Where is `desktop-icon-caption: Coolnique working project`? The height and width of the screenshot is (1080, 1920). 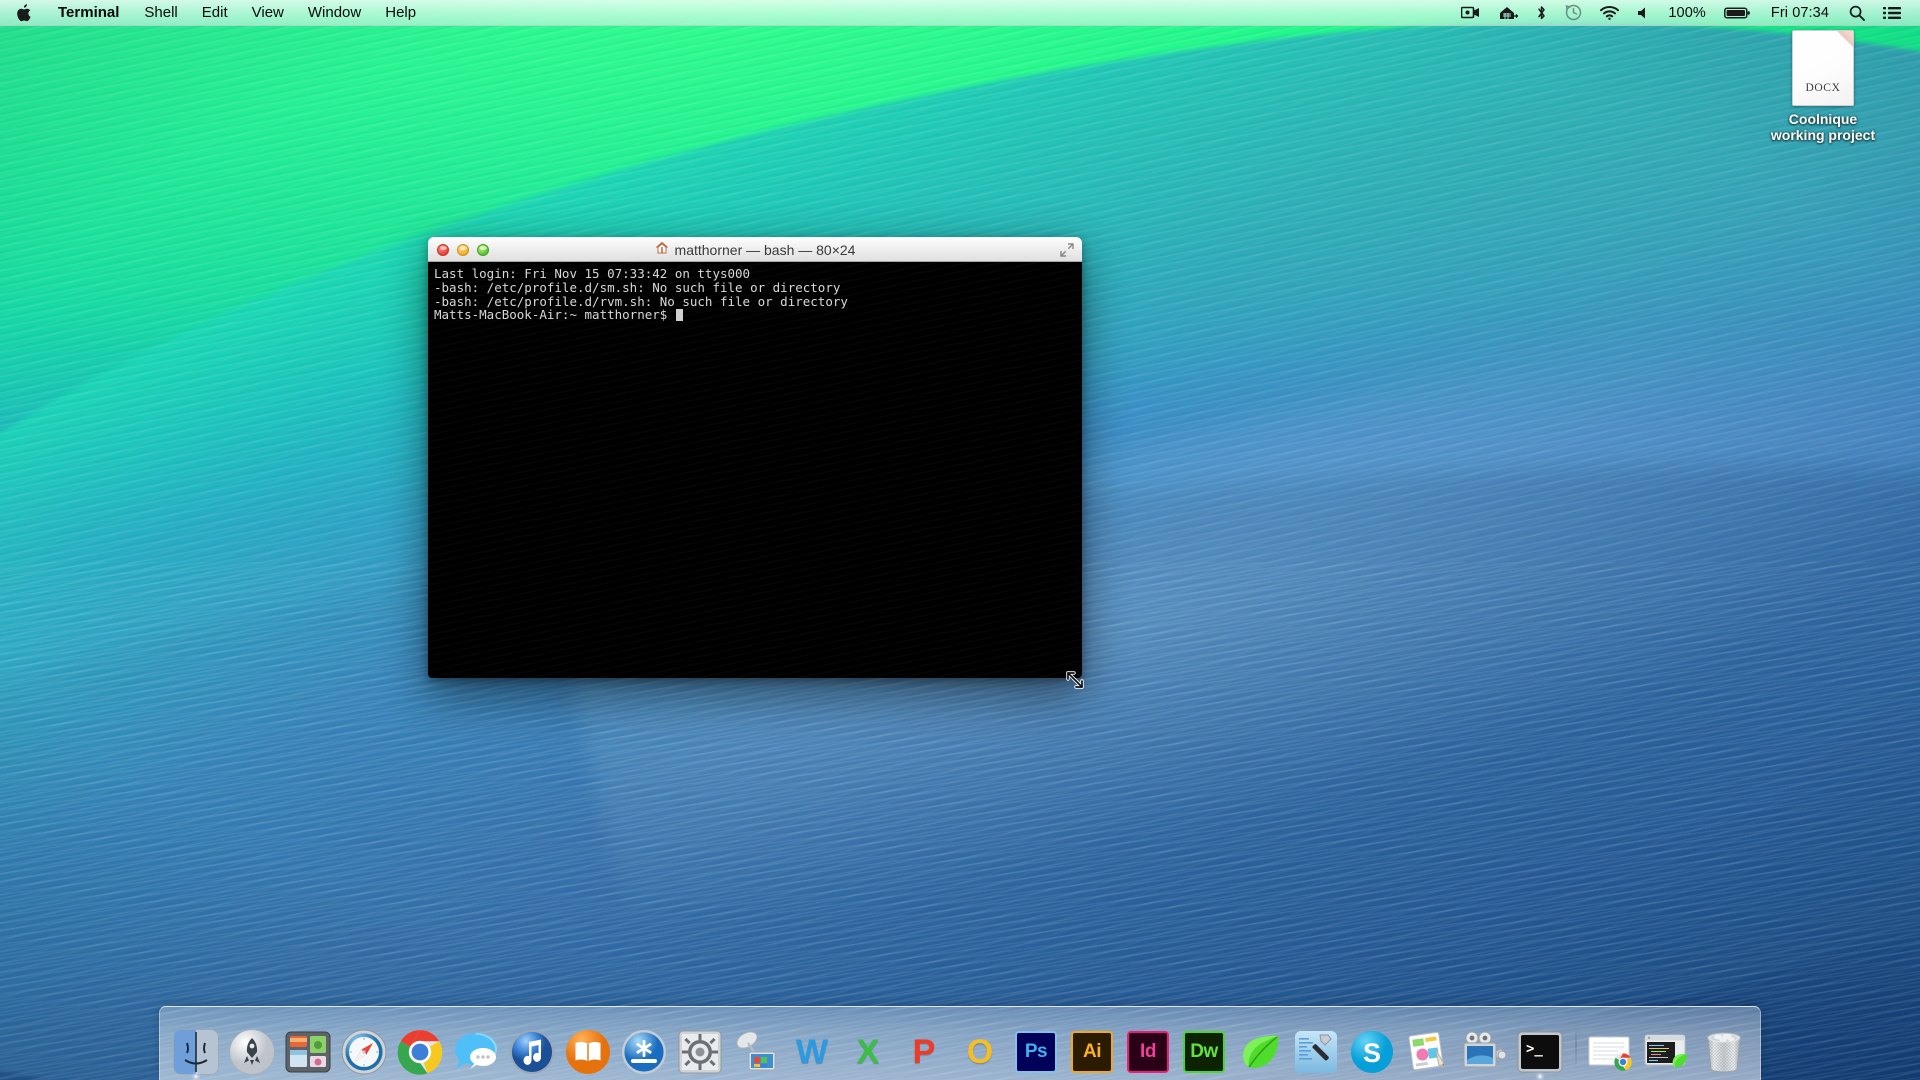
desktop-icon-caption: Coolnique working project is located at coordinates (1823, 127).